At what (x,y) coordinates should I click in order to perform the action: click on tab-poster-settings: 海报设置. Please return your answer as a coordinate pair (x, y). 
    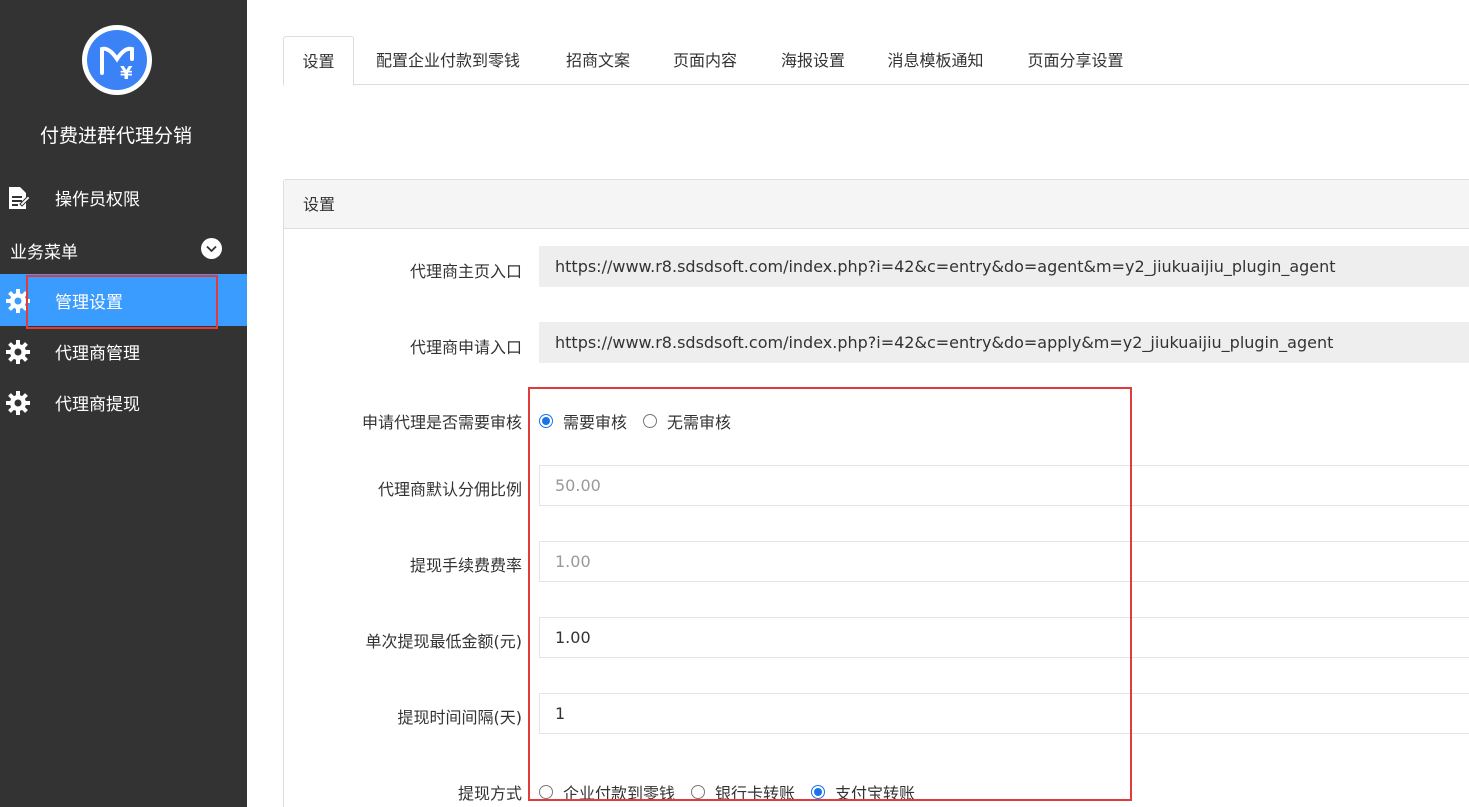
    Looking at the image, I should click on (813, 60).